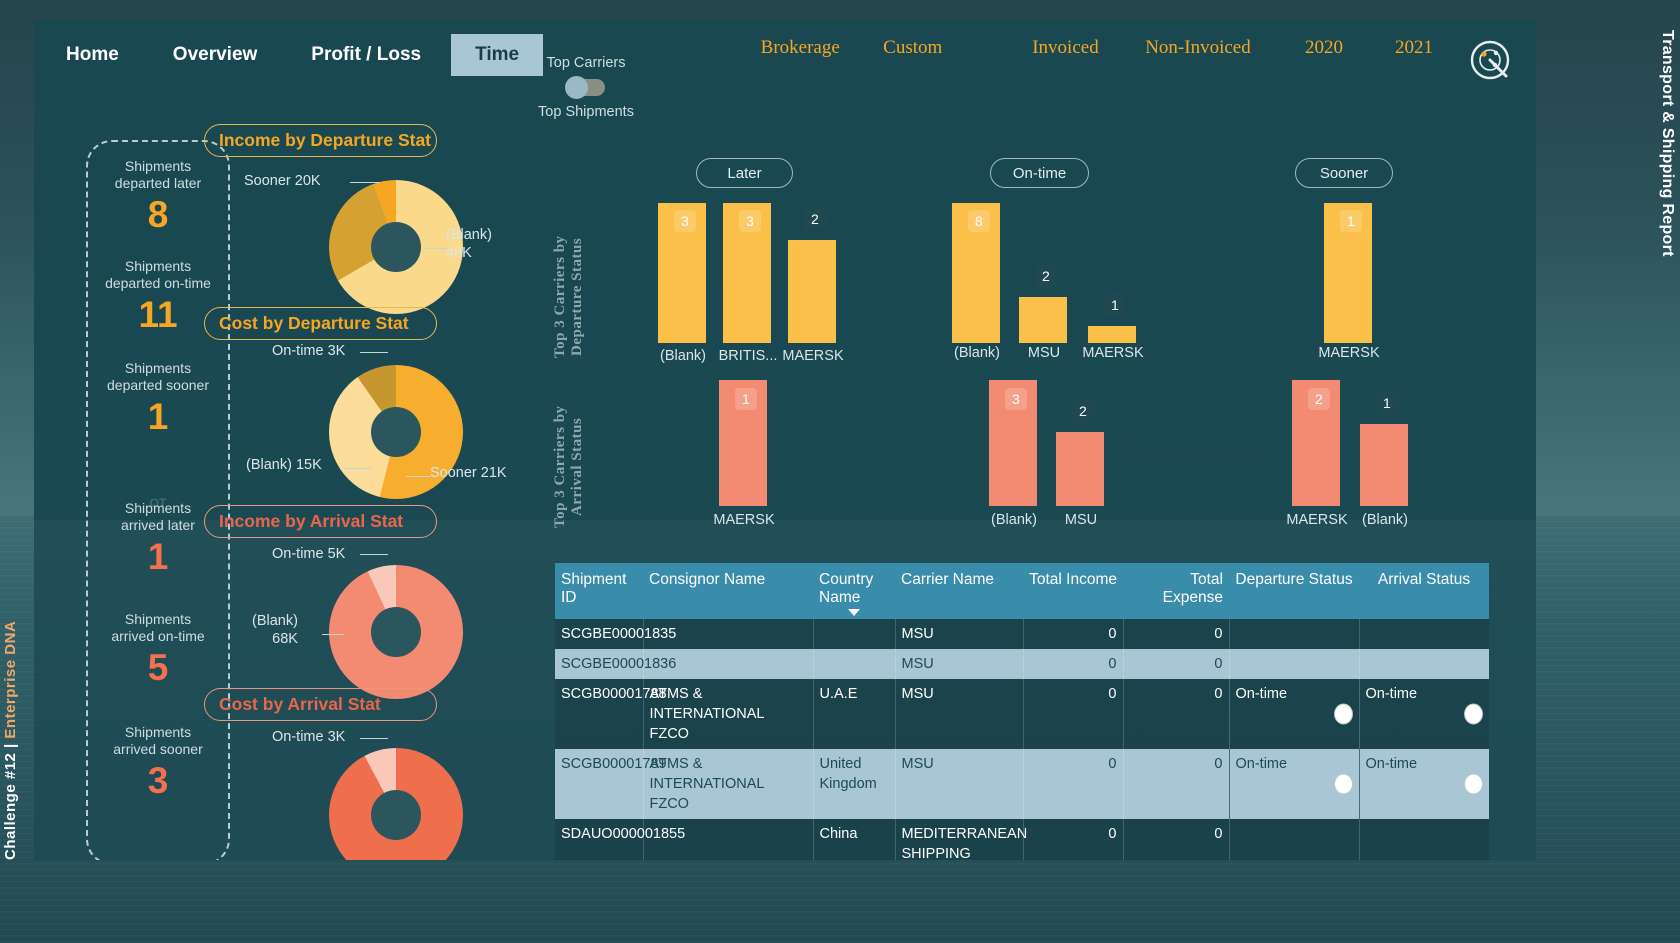  Describe the element at coordinates (1039, 173) in the screenshot. I see `chip-departure-on-time: On-time` at that location.